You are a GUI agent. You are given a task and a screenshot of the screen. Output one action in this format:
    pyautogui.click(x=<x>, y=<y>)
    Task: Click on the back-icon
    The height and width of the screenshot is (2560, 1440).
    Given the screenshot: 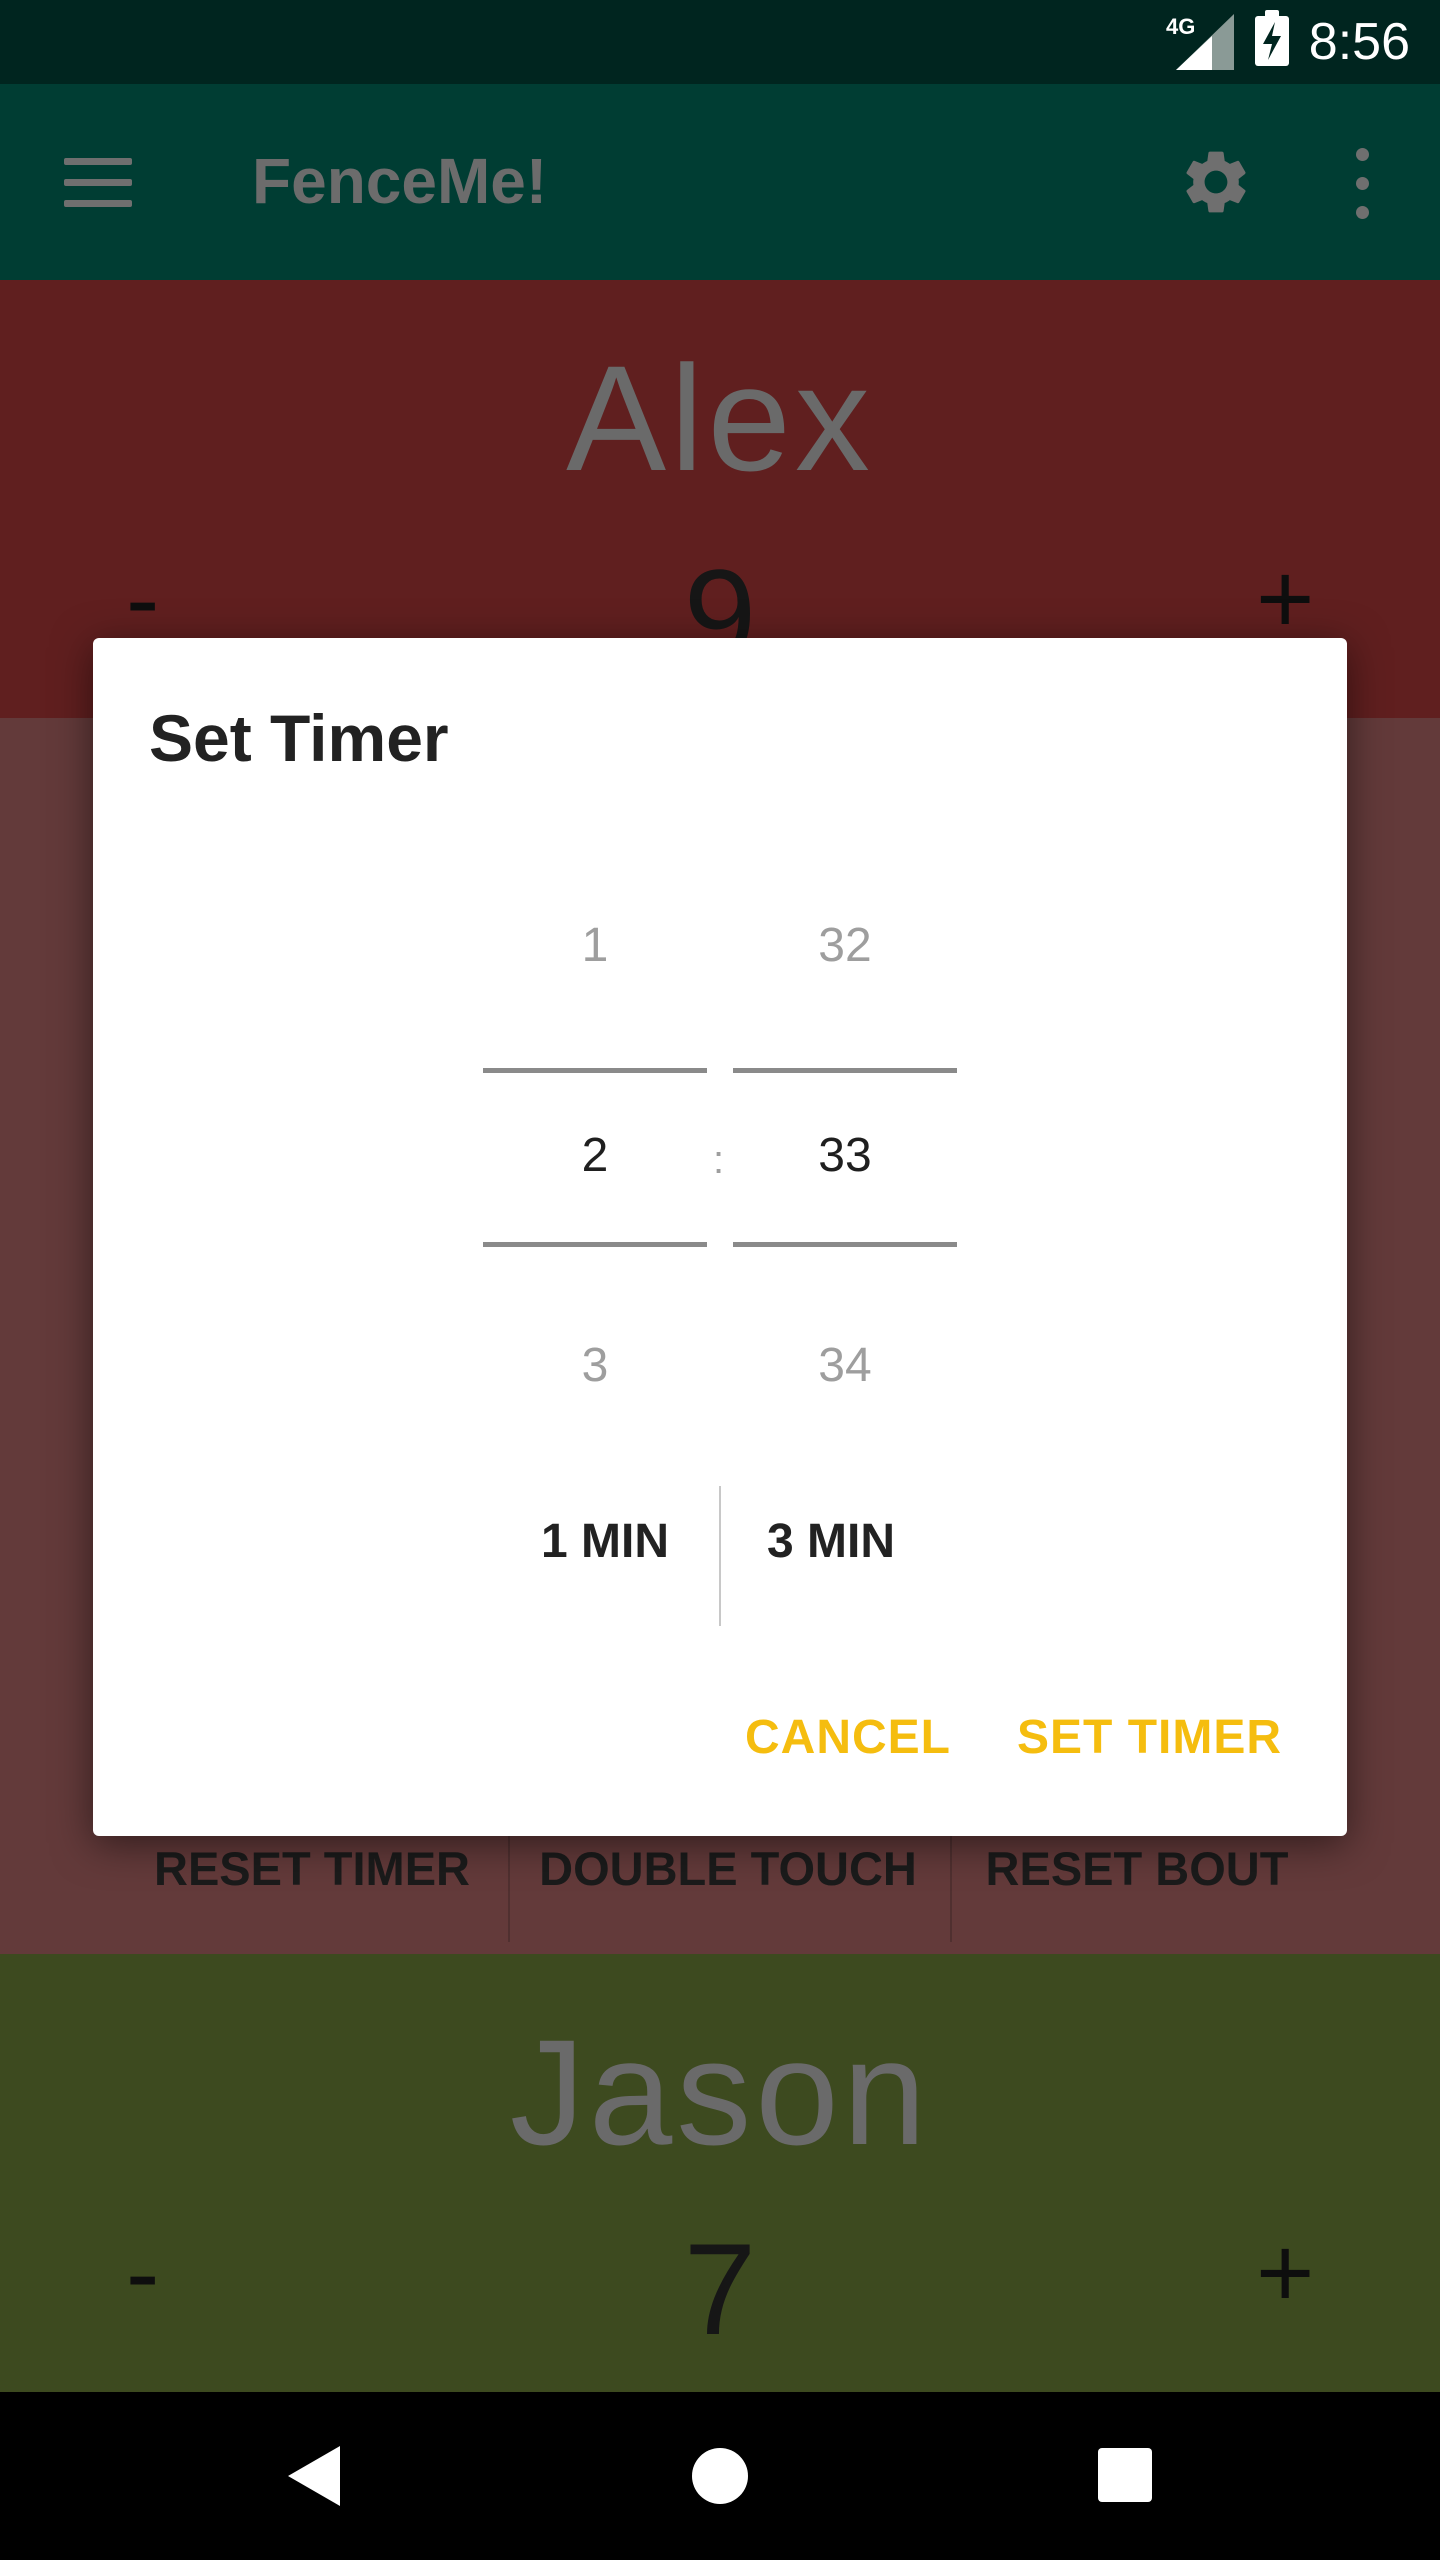 What is the action you would take?
    pyautogui.click(x=314, y=2476)
    